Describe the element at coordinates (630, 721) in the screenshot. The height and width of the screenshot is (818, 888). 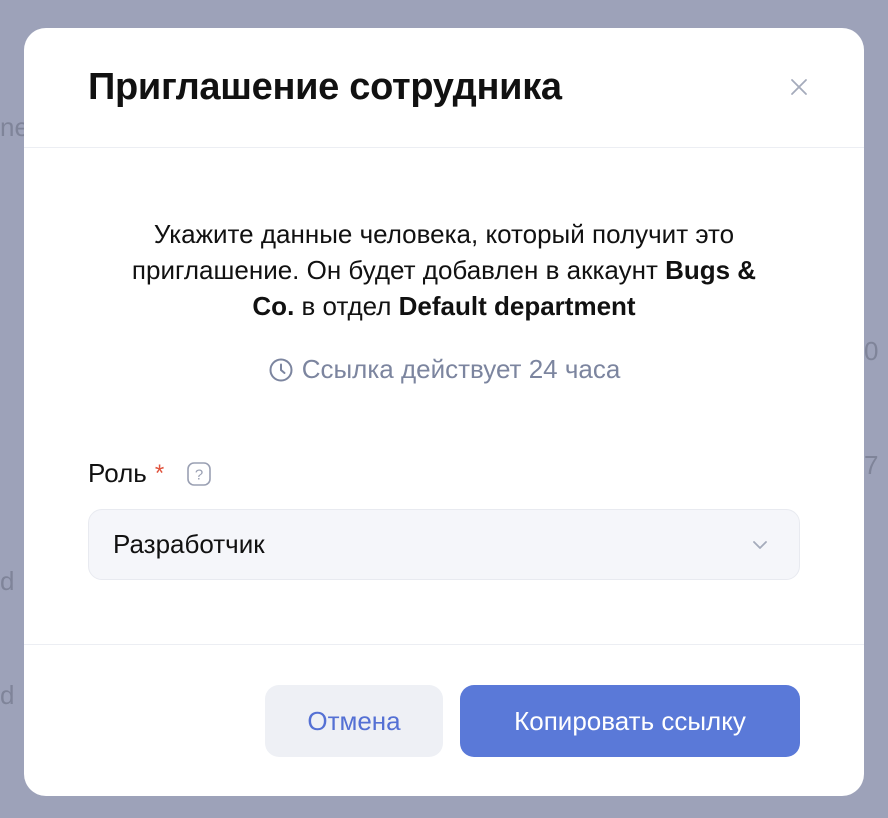
I see `copy-link-button: Копировать ссылку` at that location.